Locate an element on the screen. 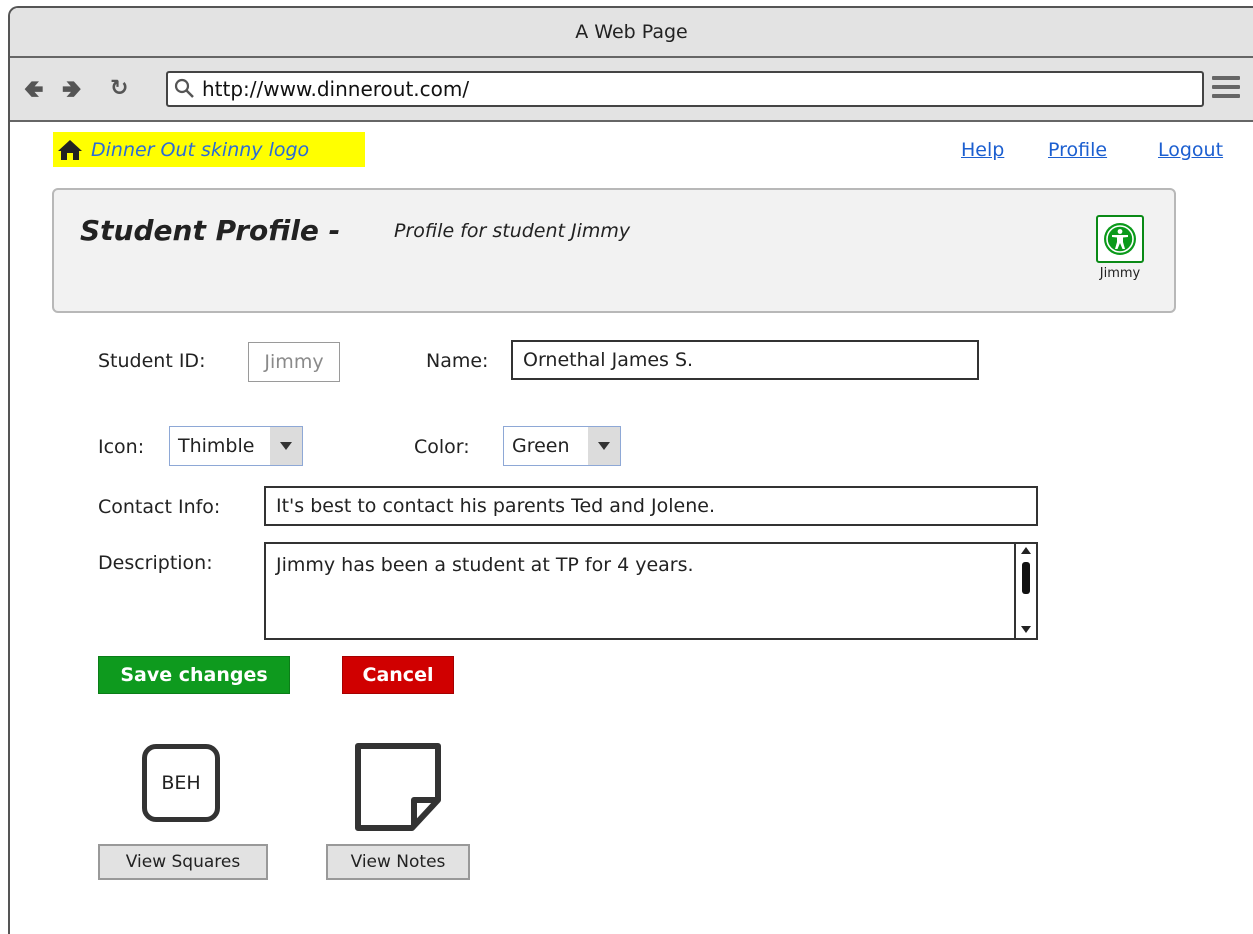 Image resolution: width=1253 pixels, height=934 pixels. accessibility-person-icon is located at coordinates (1120, 239).